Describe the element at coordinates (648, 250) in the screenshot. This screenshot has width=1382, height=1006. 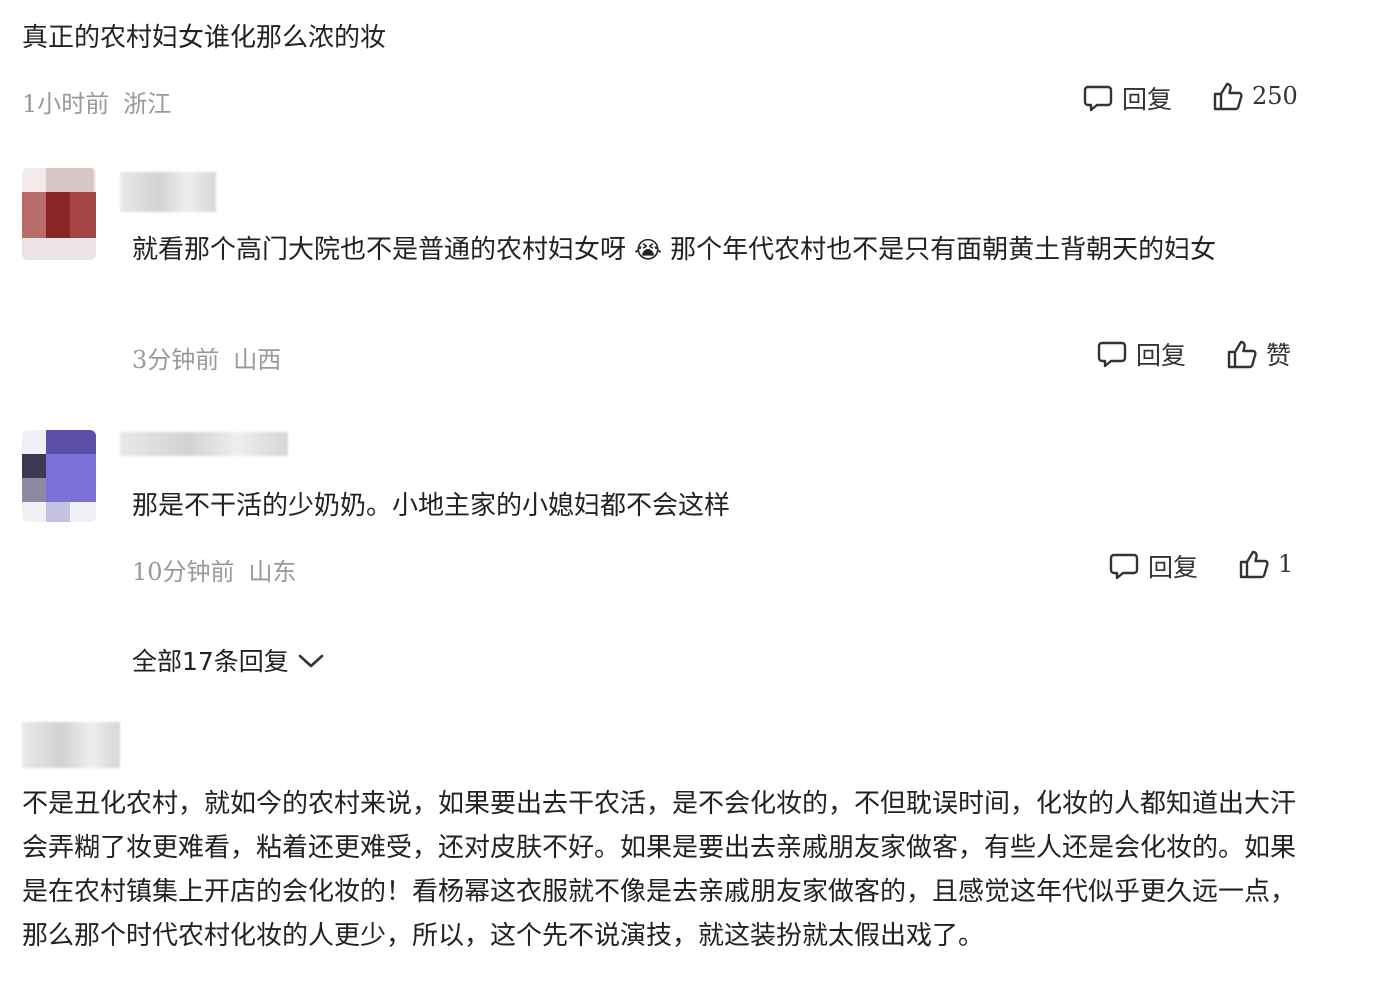
I see `crying-emoji-icon: 😭` at that location.